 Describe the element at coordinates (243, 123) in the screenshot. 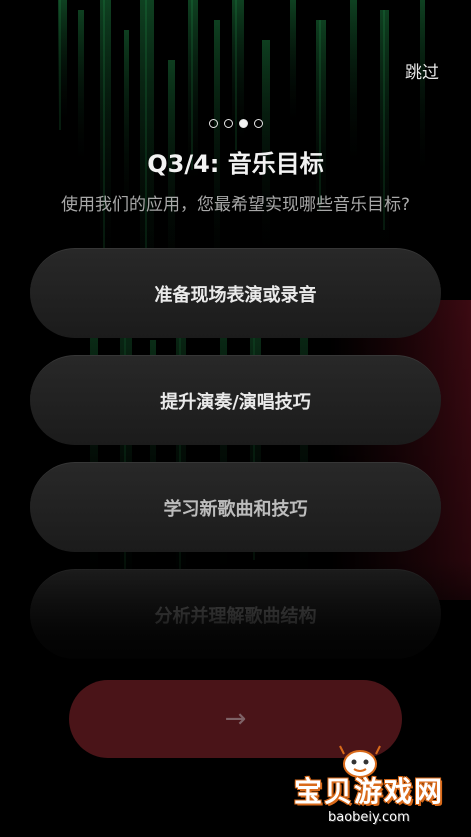

I see `progress-dot-3-current` at that location.